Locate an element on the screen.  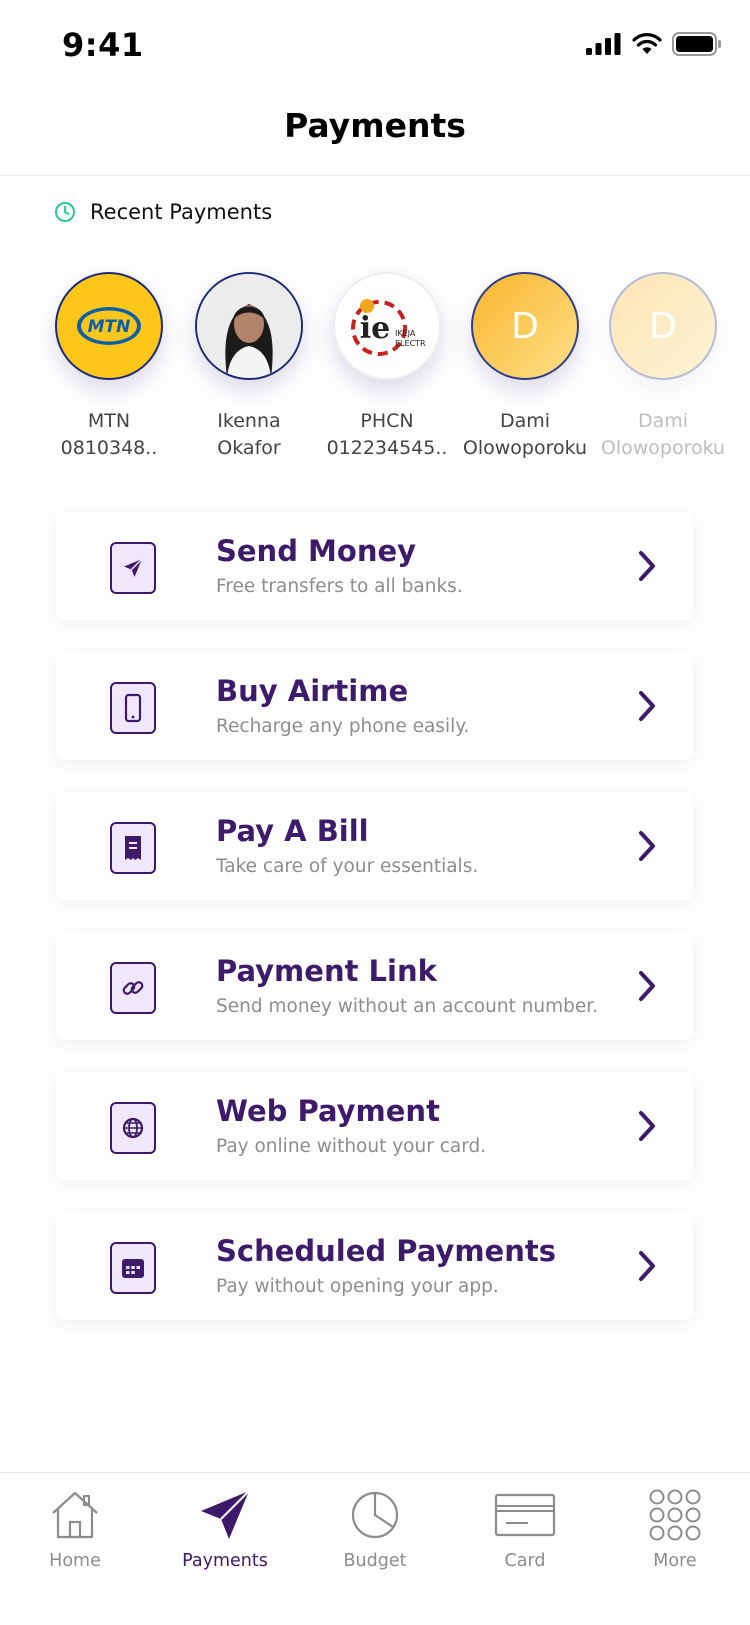
recent-item-dami: D Dami Olowoporoku is located at coordinates (525, 367).